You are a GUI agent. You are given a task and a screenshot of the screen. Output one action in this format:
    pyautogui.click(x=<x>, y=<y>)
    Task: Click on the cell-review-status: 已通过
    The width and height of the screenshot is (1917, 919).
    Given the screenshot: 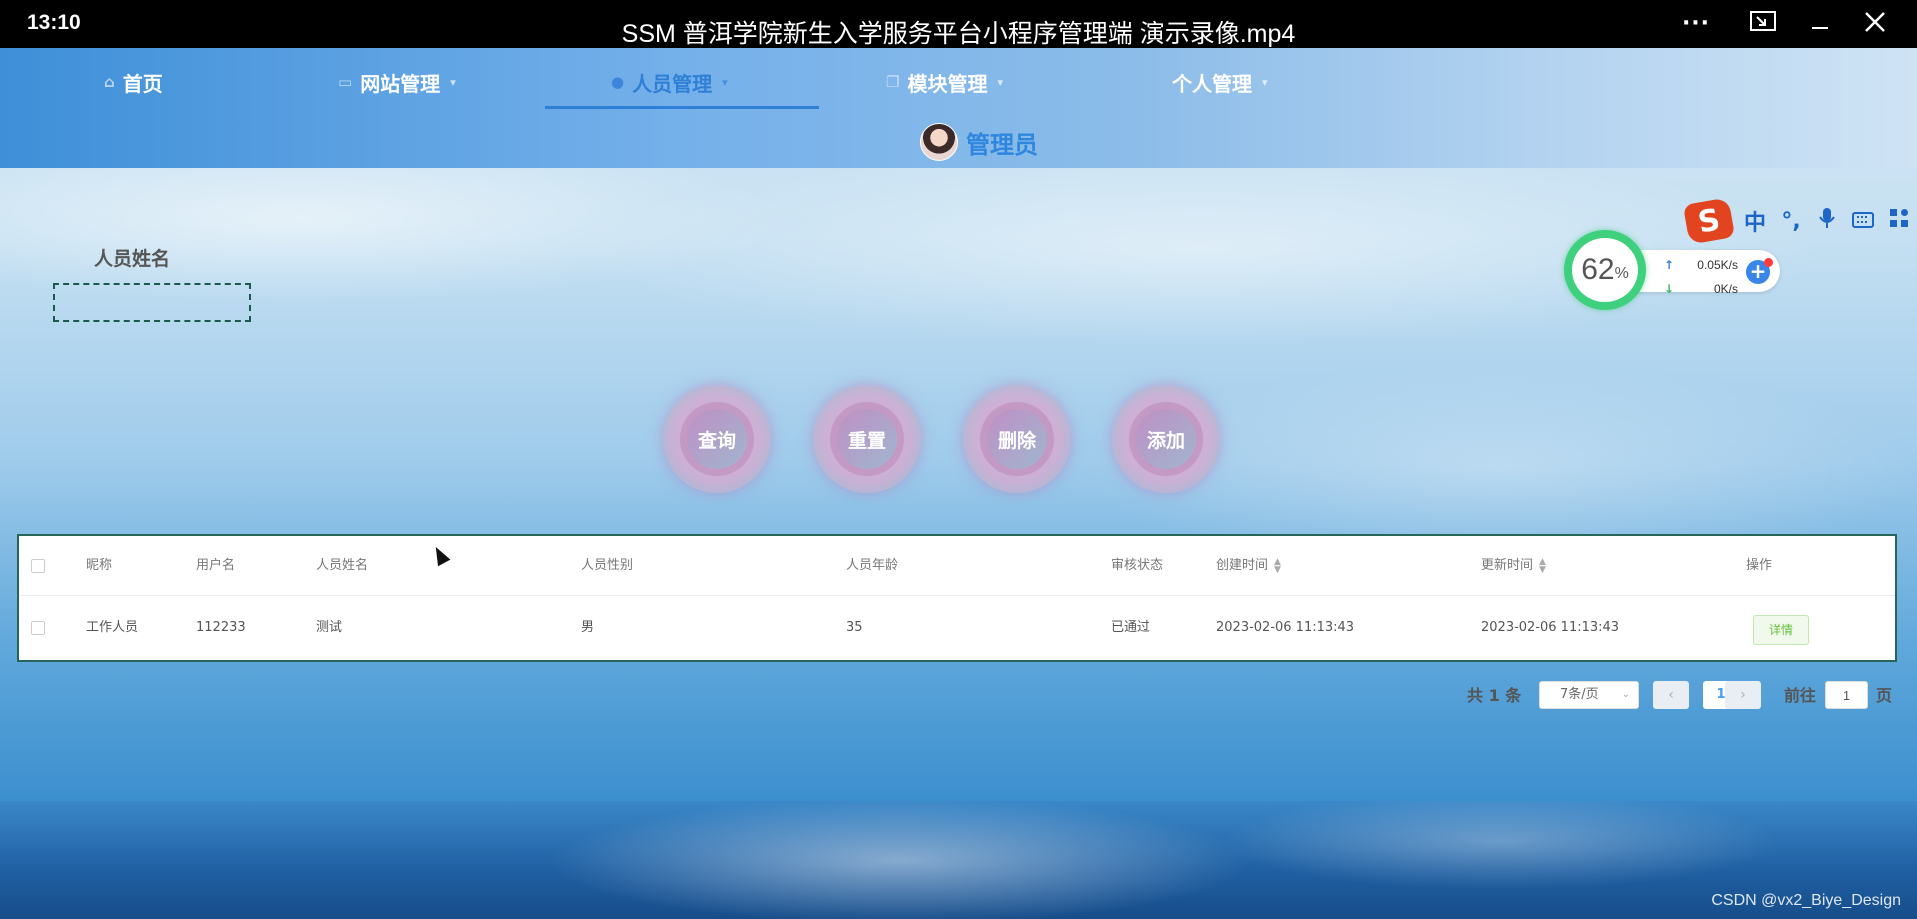 What is the action you would take?
    pyautogui.click(x=1131, y=627)
    